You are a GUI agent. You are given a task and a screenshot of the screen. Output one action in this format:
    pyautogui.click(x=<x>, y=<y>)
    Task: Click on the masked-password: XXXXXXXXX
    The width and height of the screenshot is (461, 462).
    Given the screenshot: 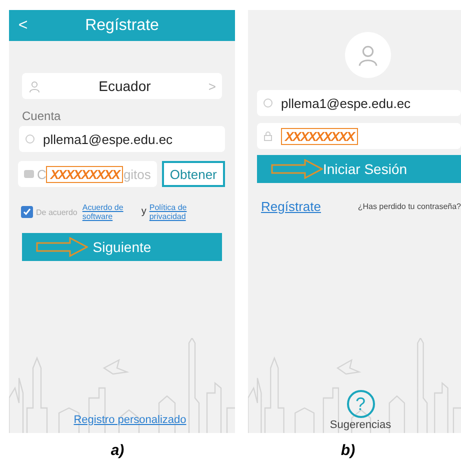 What is the action you would take?
    pyautogui.click(x=319, y=136)
    